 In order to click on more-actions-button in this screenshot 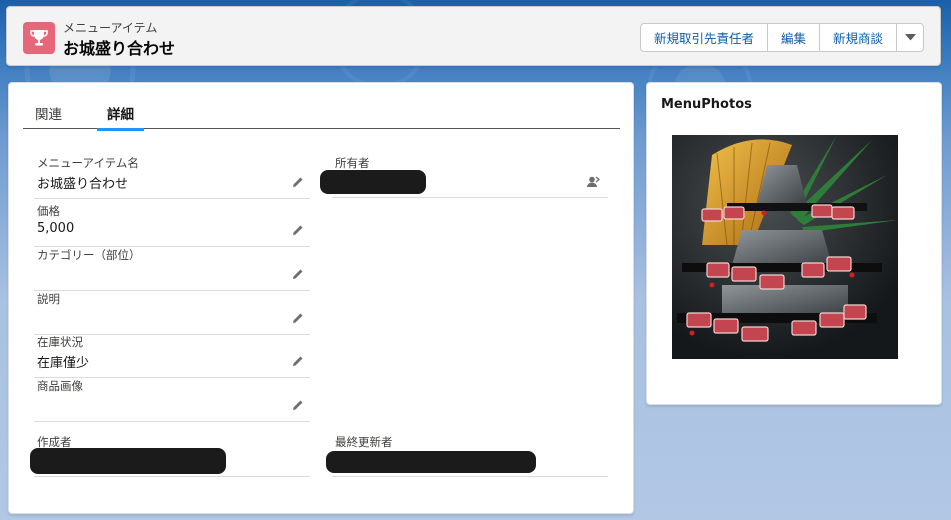, I will do `click(910, 37)`.